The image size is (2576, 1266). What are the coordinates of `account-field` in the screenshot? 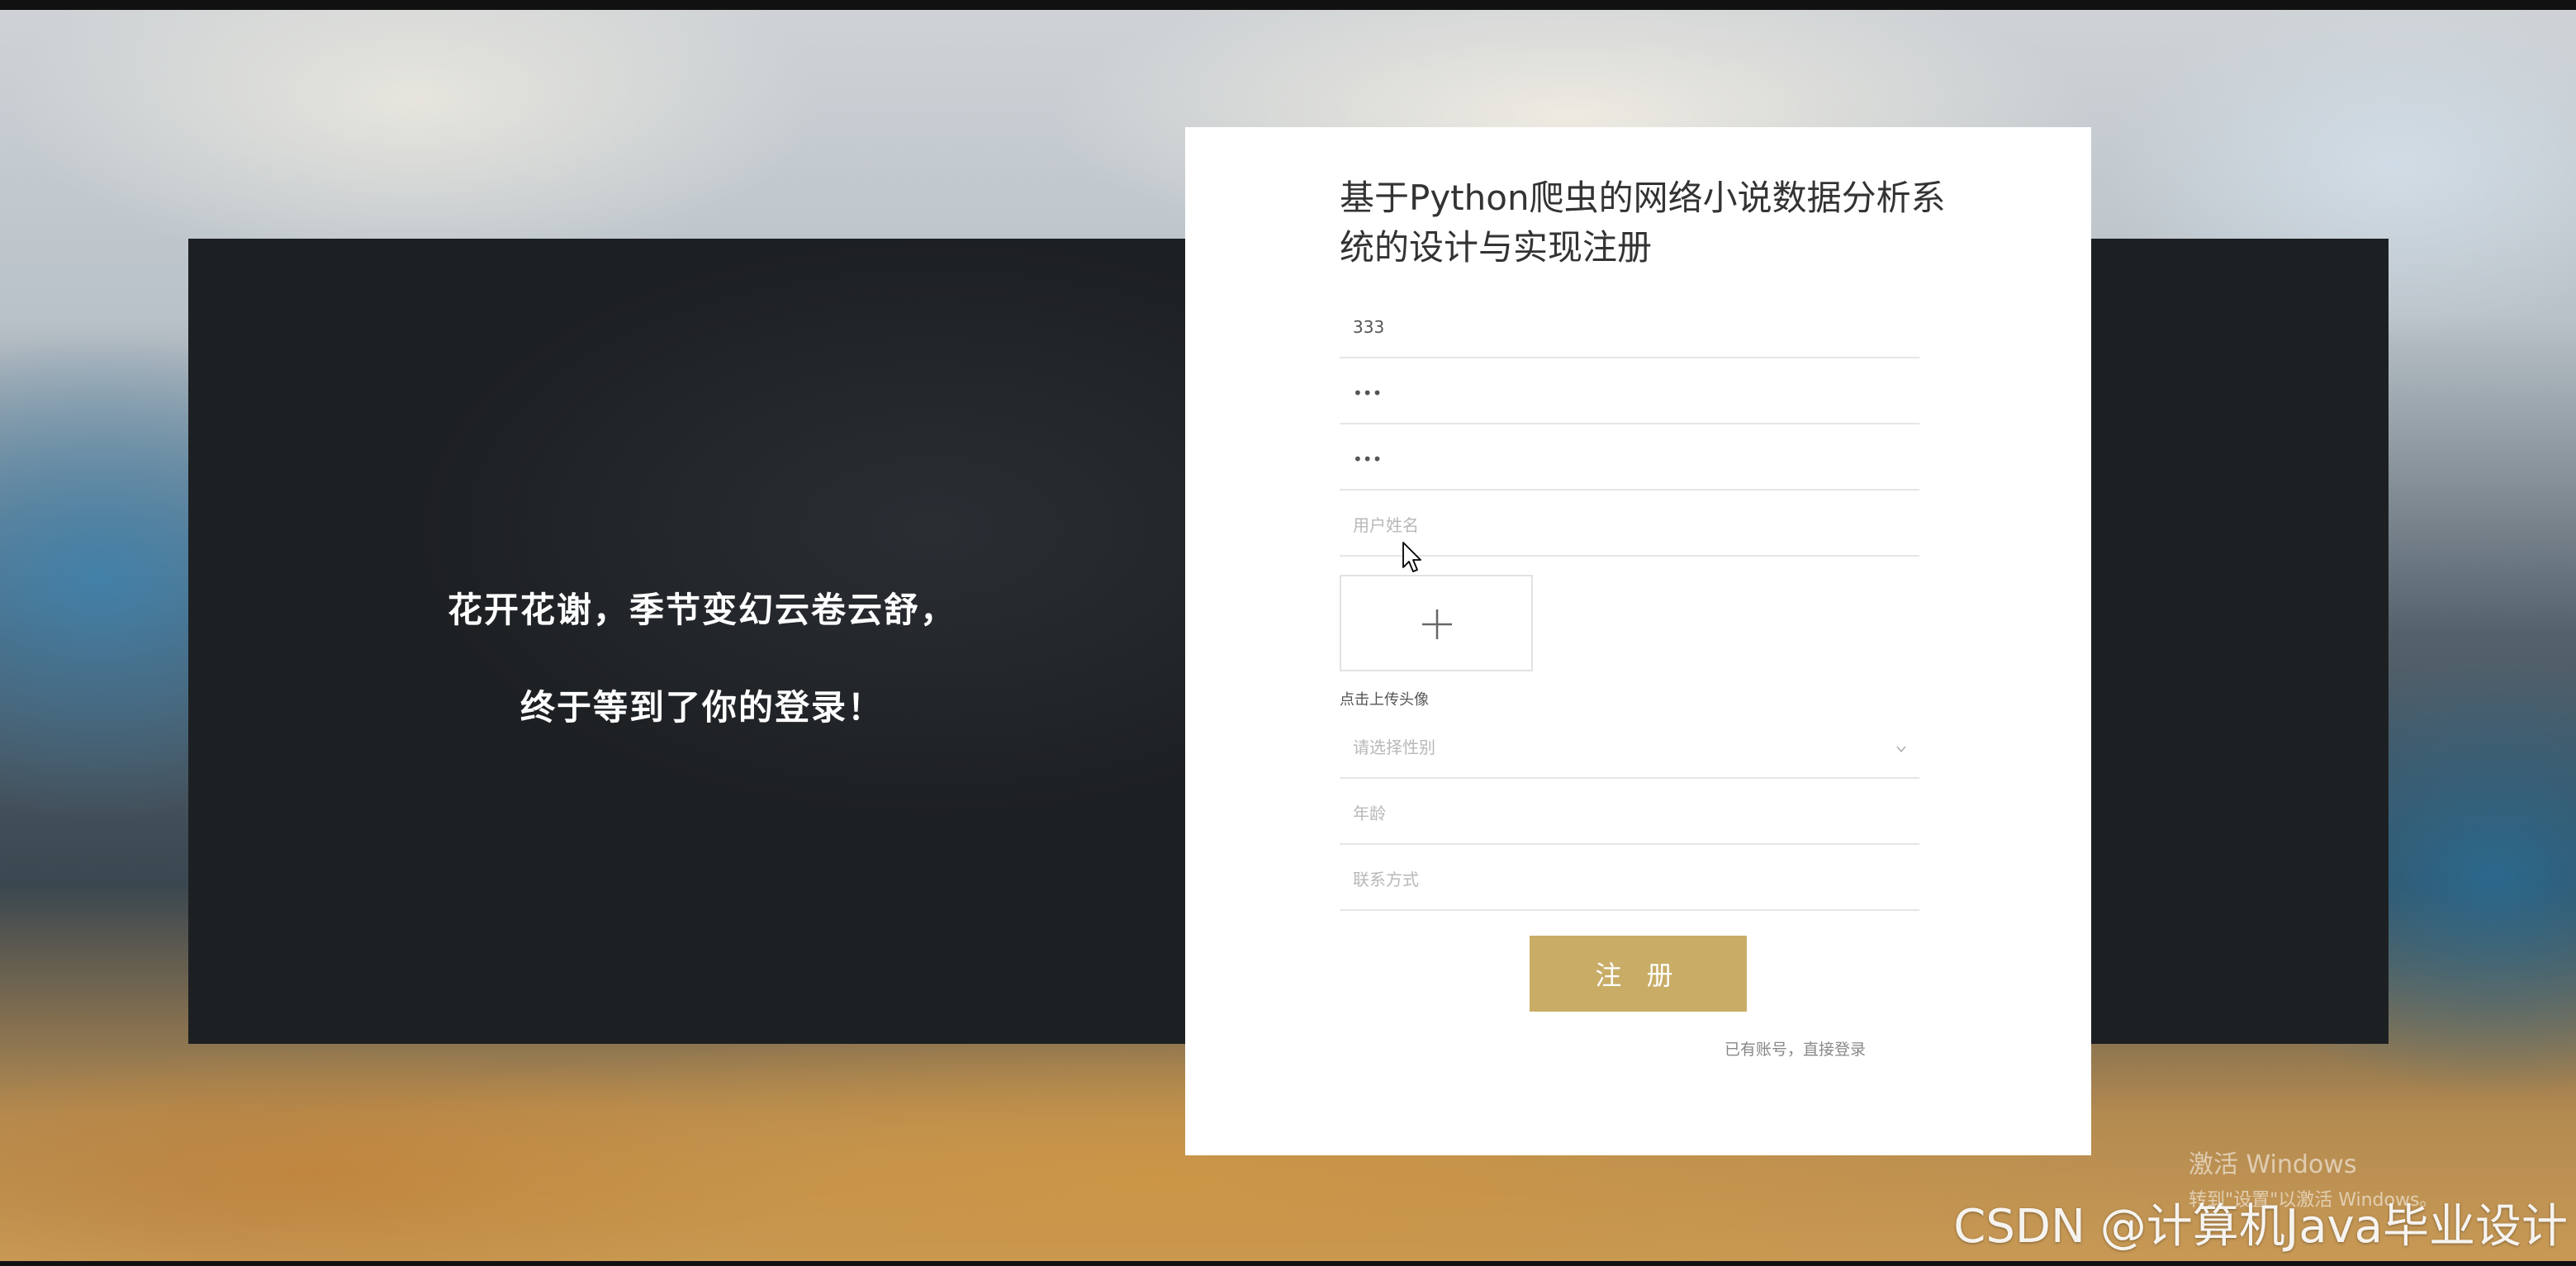 It's located at (1629, 325).